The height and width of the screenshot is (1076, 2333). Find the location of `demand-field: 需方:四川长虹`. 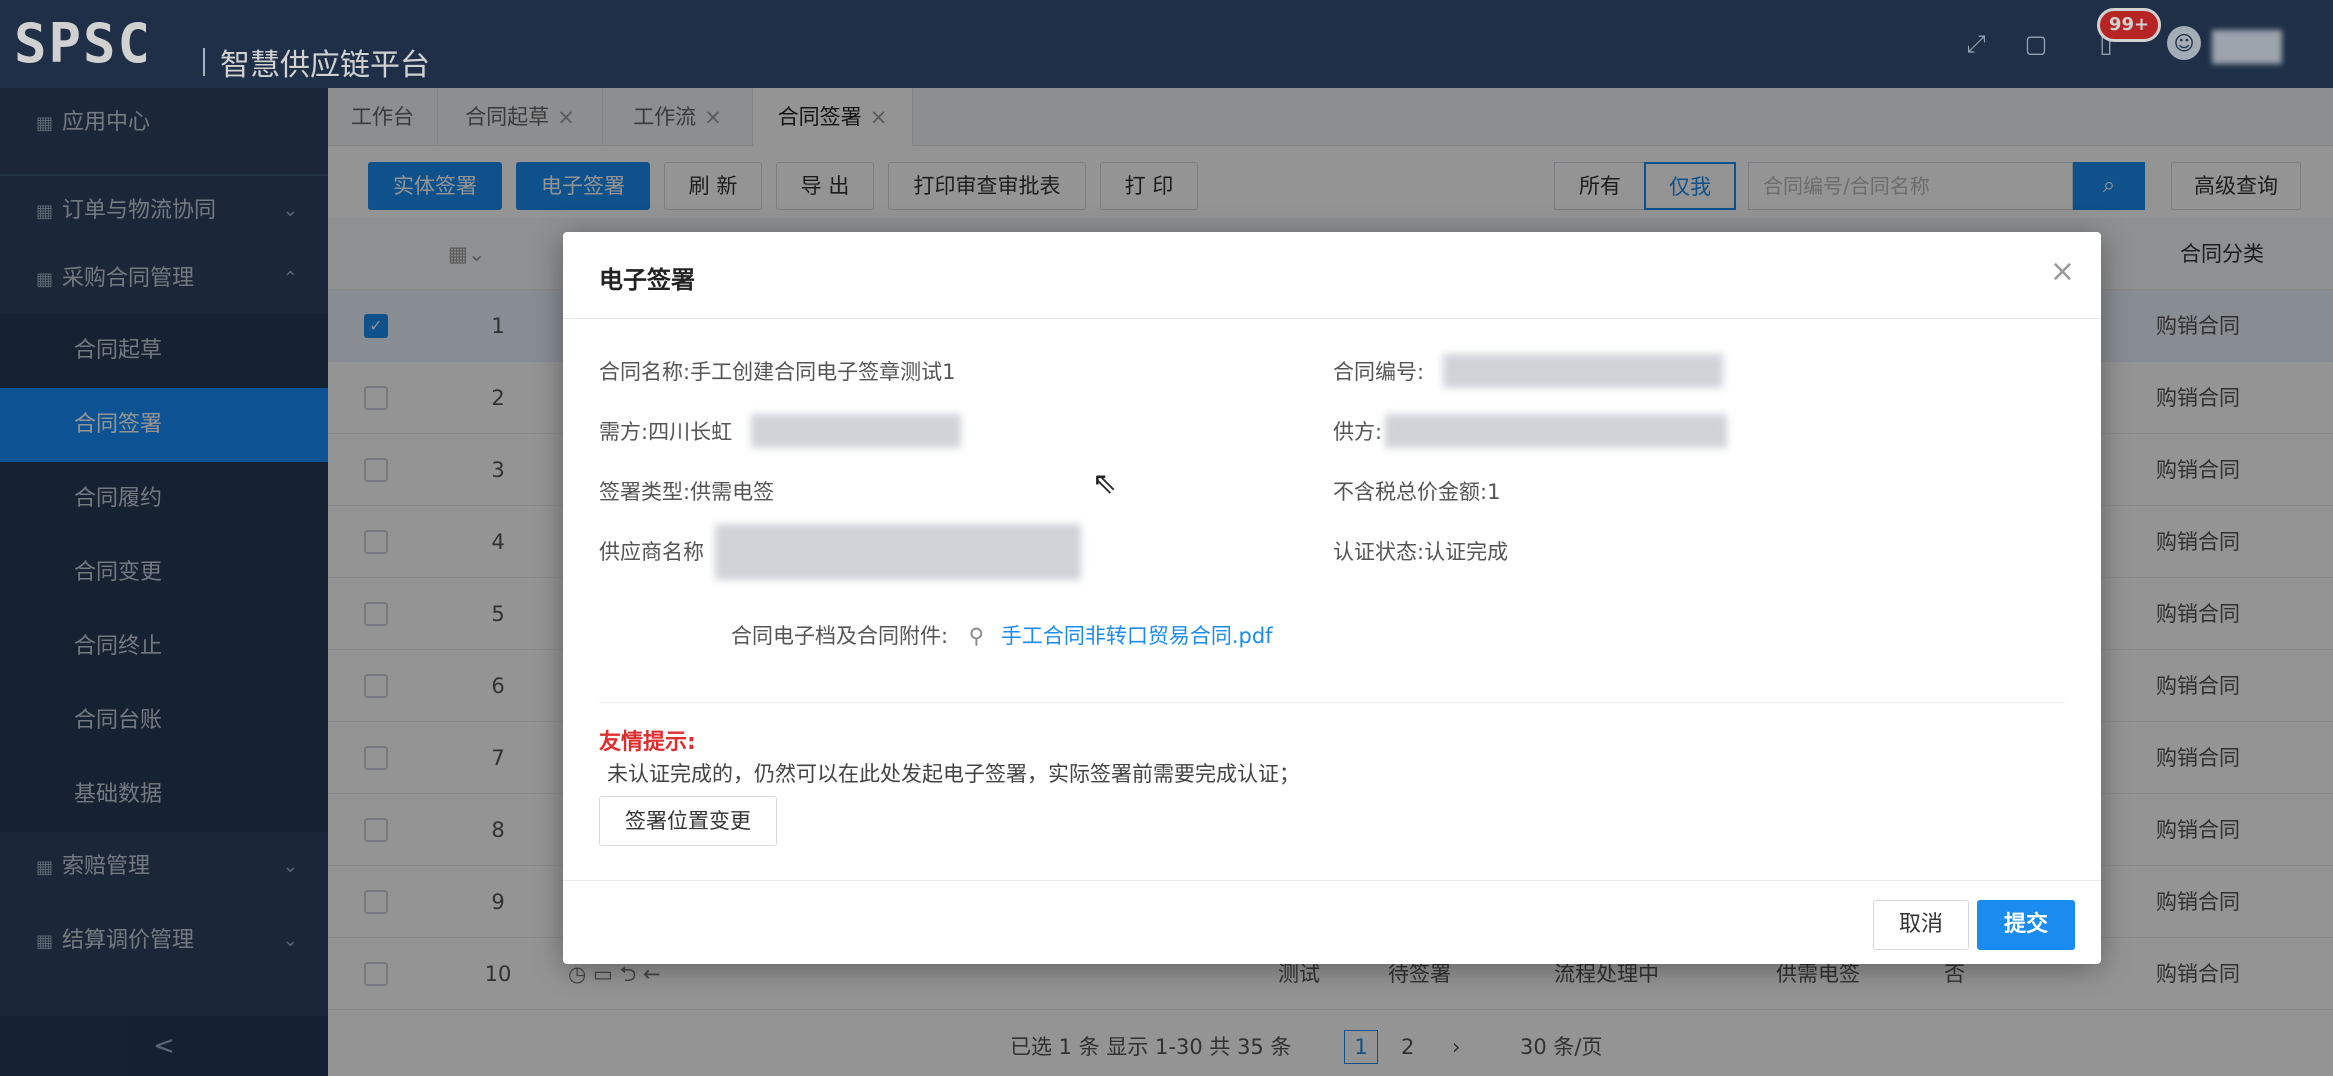

demand-field: 需方:四川长虹 is located at coordinates (665, 432).